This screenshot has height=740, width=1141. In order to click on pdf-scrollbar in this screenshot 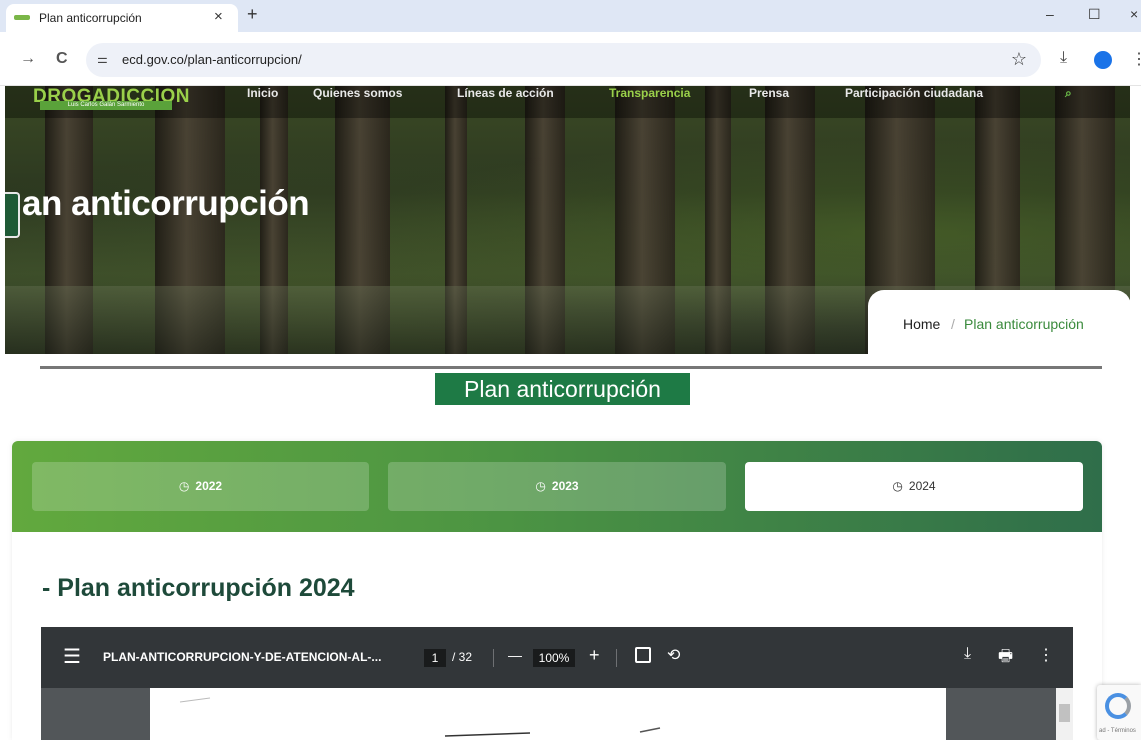, I will do `click(1064, 714)`.